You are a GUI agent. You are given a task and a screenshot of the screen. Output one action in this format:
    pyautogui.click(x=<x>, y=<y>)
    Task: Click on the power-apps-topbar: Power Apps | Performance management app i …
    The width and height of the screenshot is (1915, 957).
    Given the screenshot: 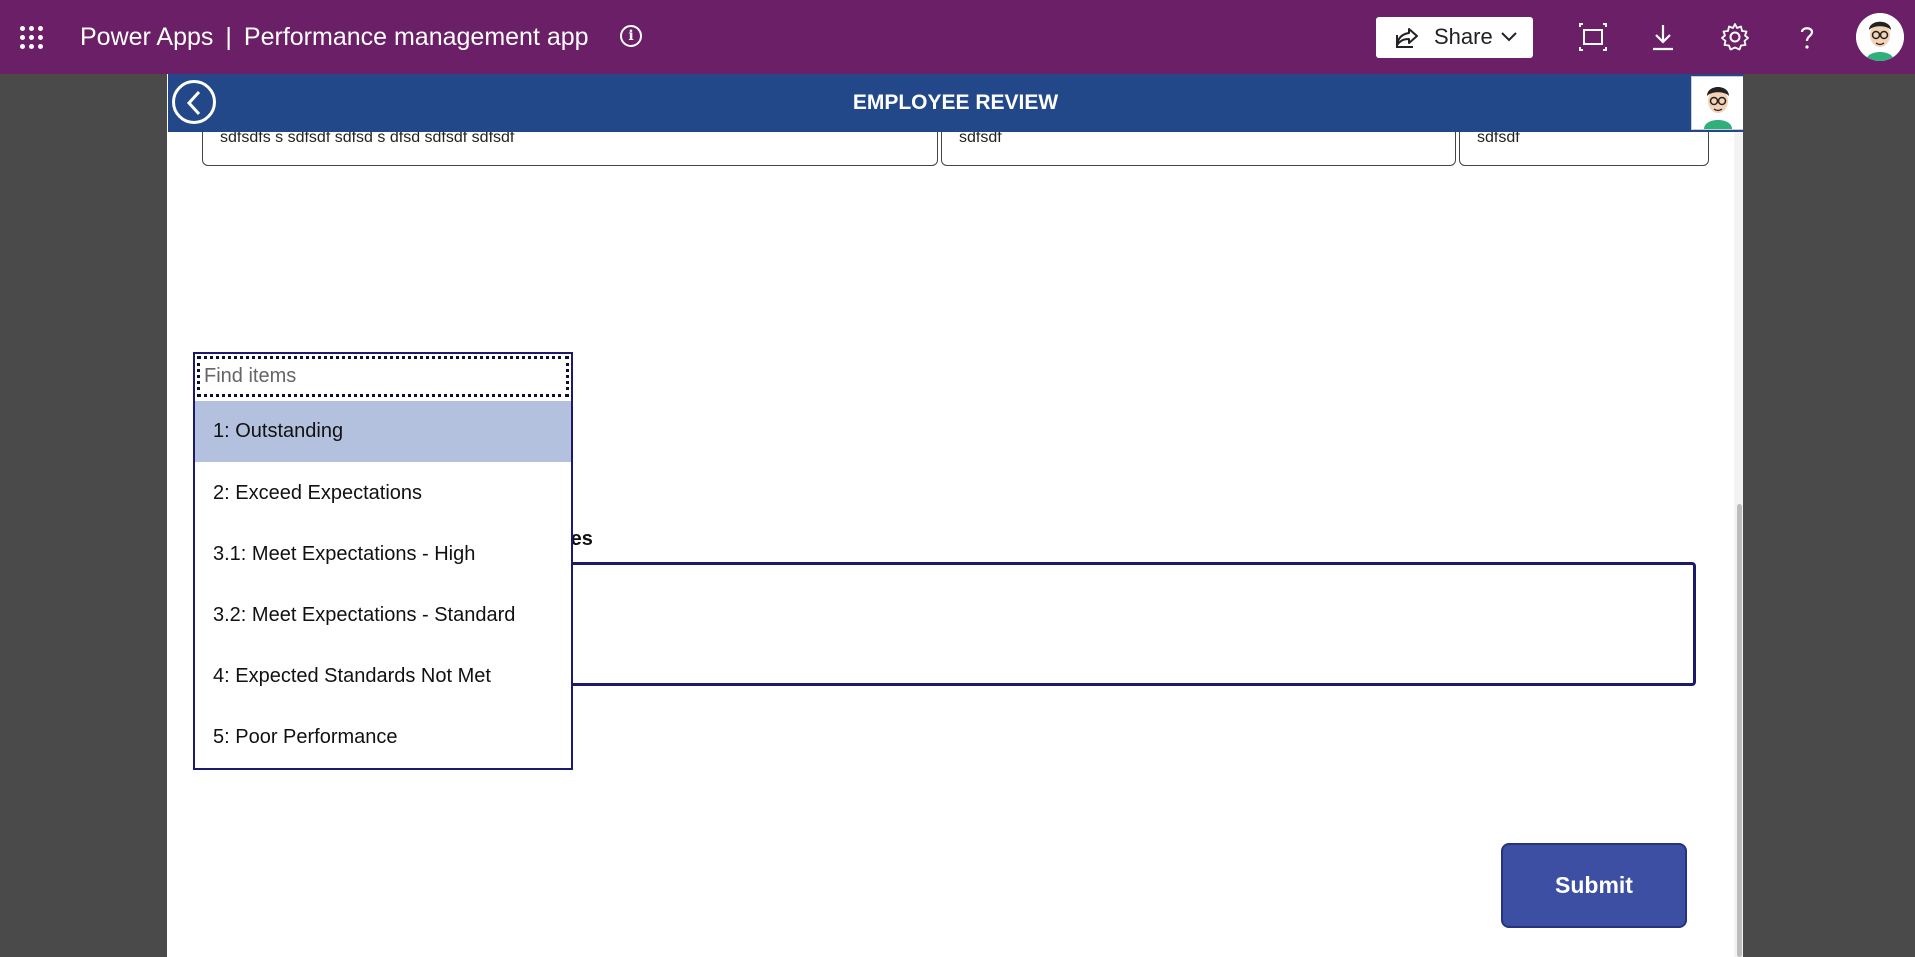 What is the action you would take?
    pyautogui.click(x=957, y=37)
    